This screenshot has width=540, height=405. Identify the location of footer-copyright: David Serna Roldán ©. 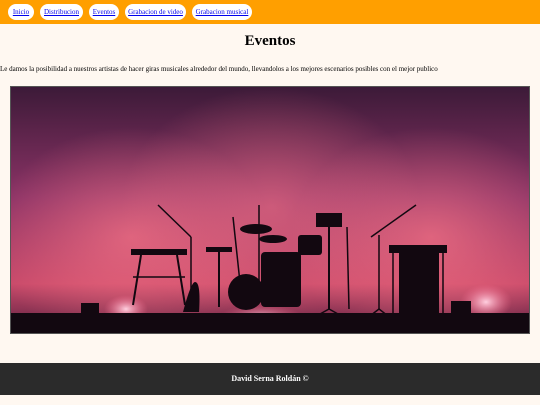
(270, 378).